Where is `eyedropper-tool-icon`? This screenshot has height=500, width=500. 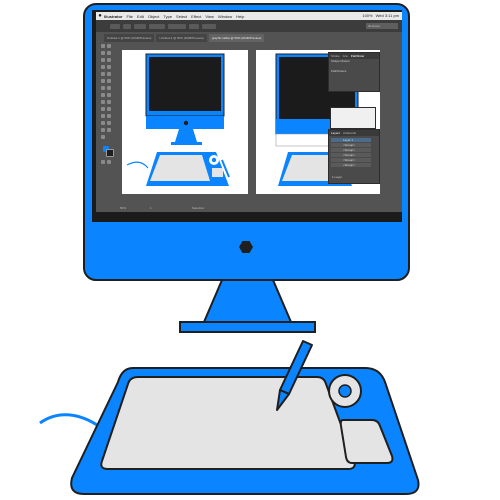 eyedropper-tool-icon is located at coordinates (109, 109).